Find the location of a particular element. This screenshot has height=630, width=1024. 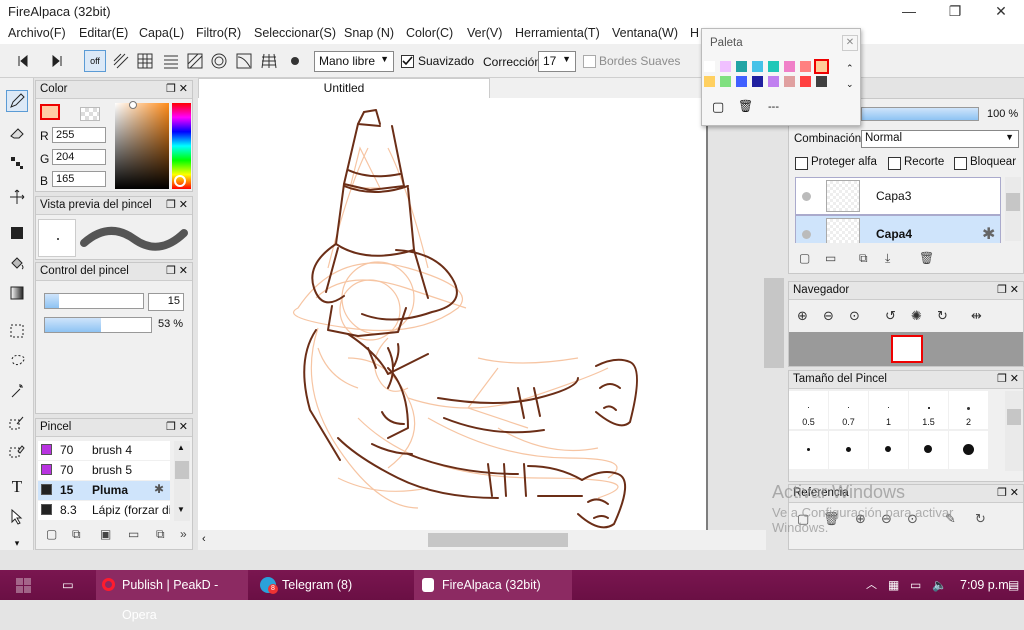

menu-ayuda: H is located at coordinates (694, 33).